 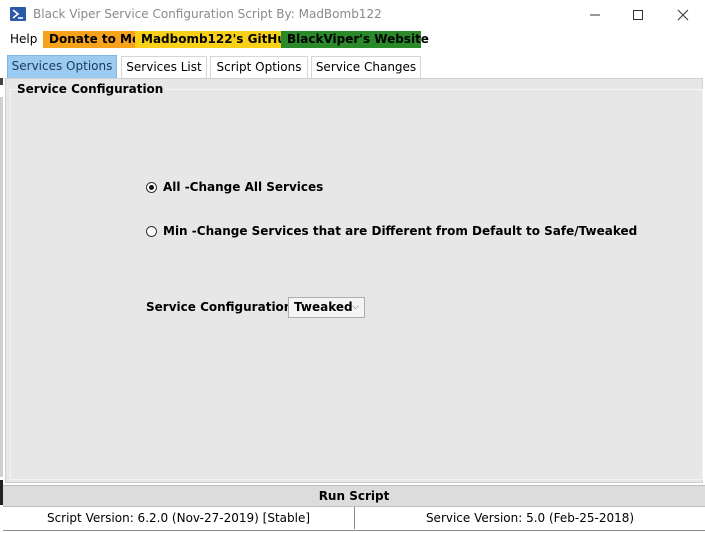 I want to click on minimize-icon, so click(x=595, y=15).